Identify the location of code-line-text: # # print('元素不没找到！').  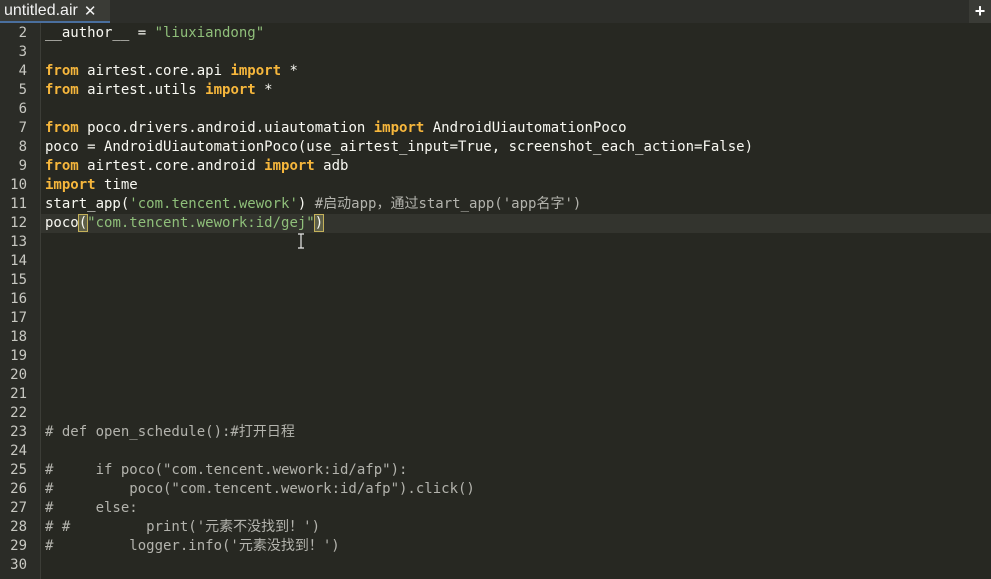
(180, 527).